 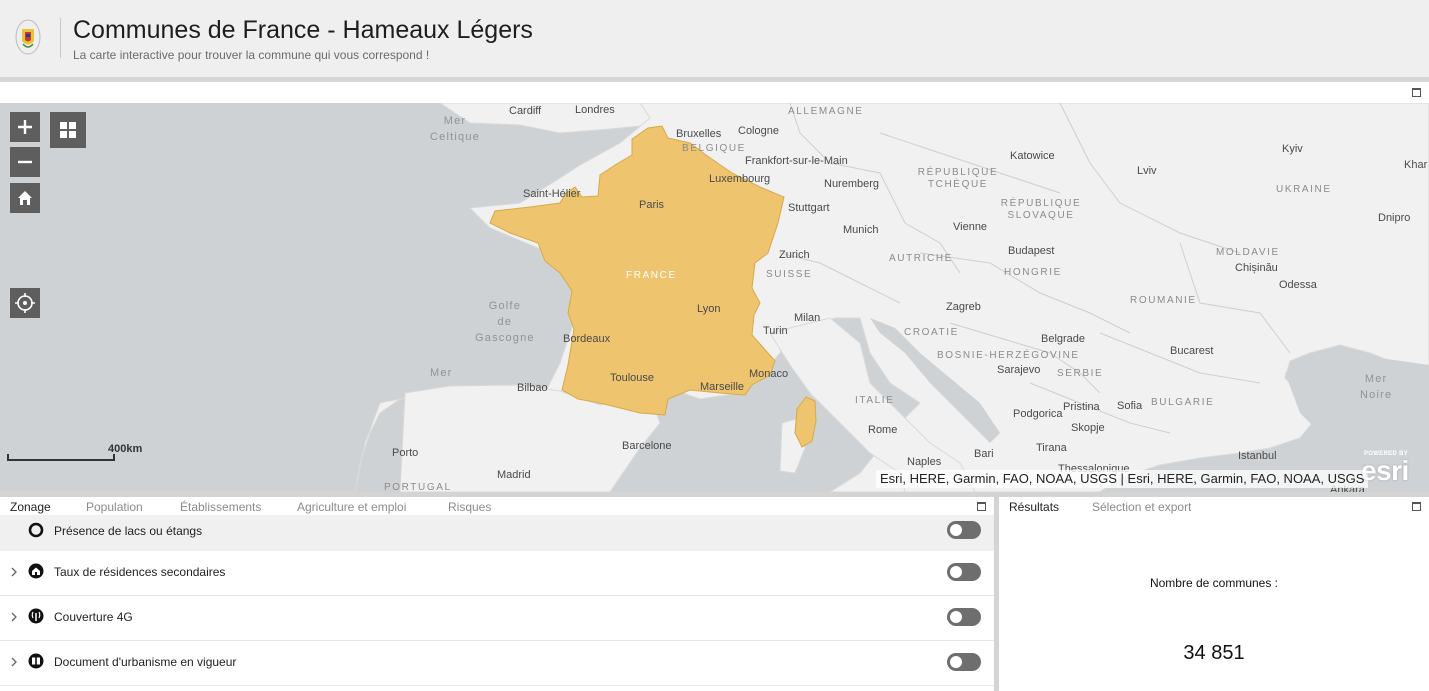 I want to click on country-label: ROUMANIE, so click(x=1163, y=300).